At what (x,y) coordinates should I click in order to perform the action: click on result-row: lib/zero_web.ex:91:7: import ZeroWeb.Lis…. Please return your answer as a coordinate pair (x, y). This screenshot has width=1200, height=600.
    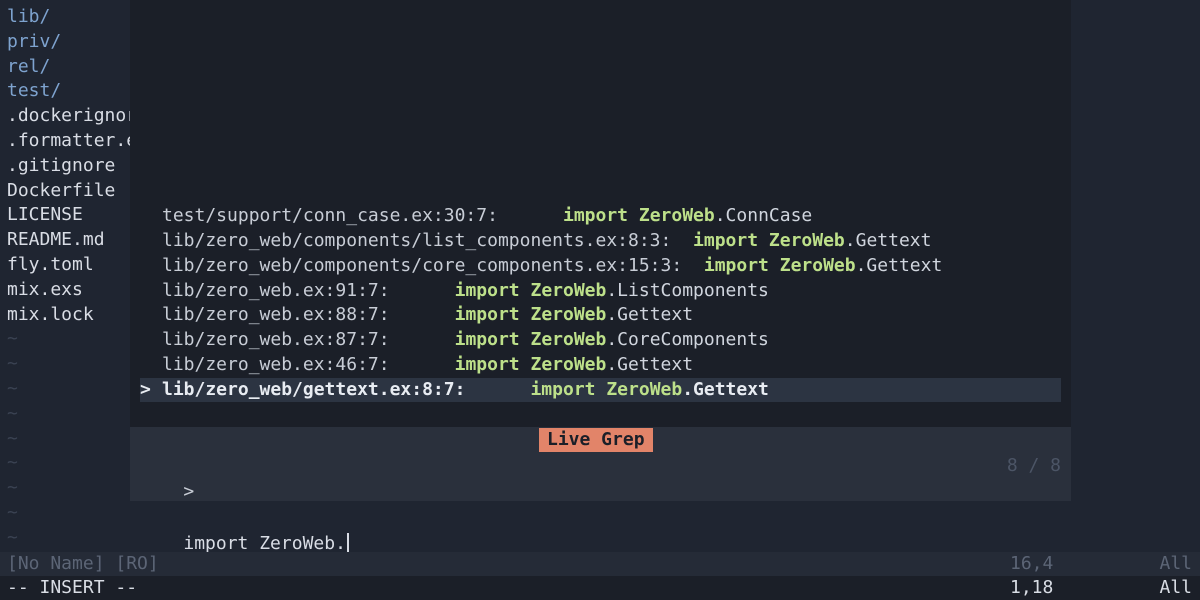
    Looking at the image, I should click on (600, 291).